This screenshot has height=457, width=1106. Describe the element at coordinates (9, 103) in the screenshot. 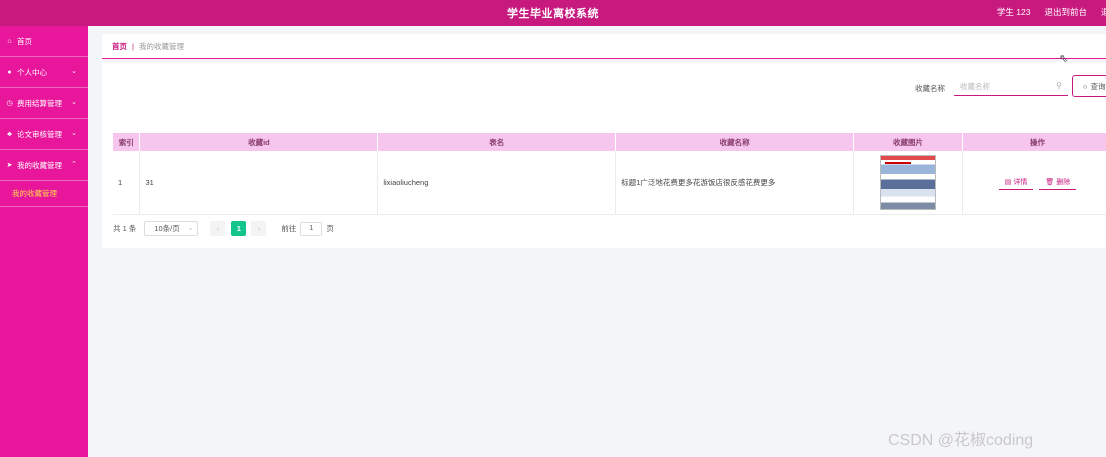

I see `clock-icon: ◷` at that location.